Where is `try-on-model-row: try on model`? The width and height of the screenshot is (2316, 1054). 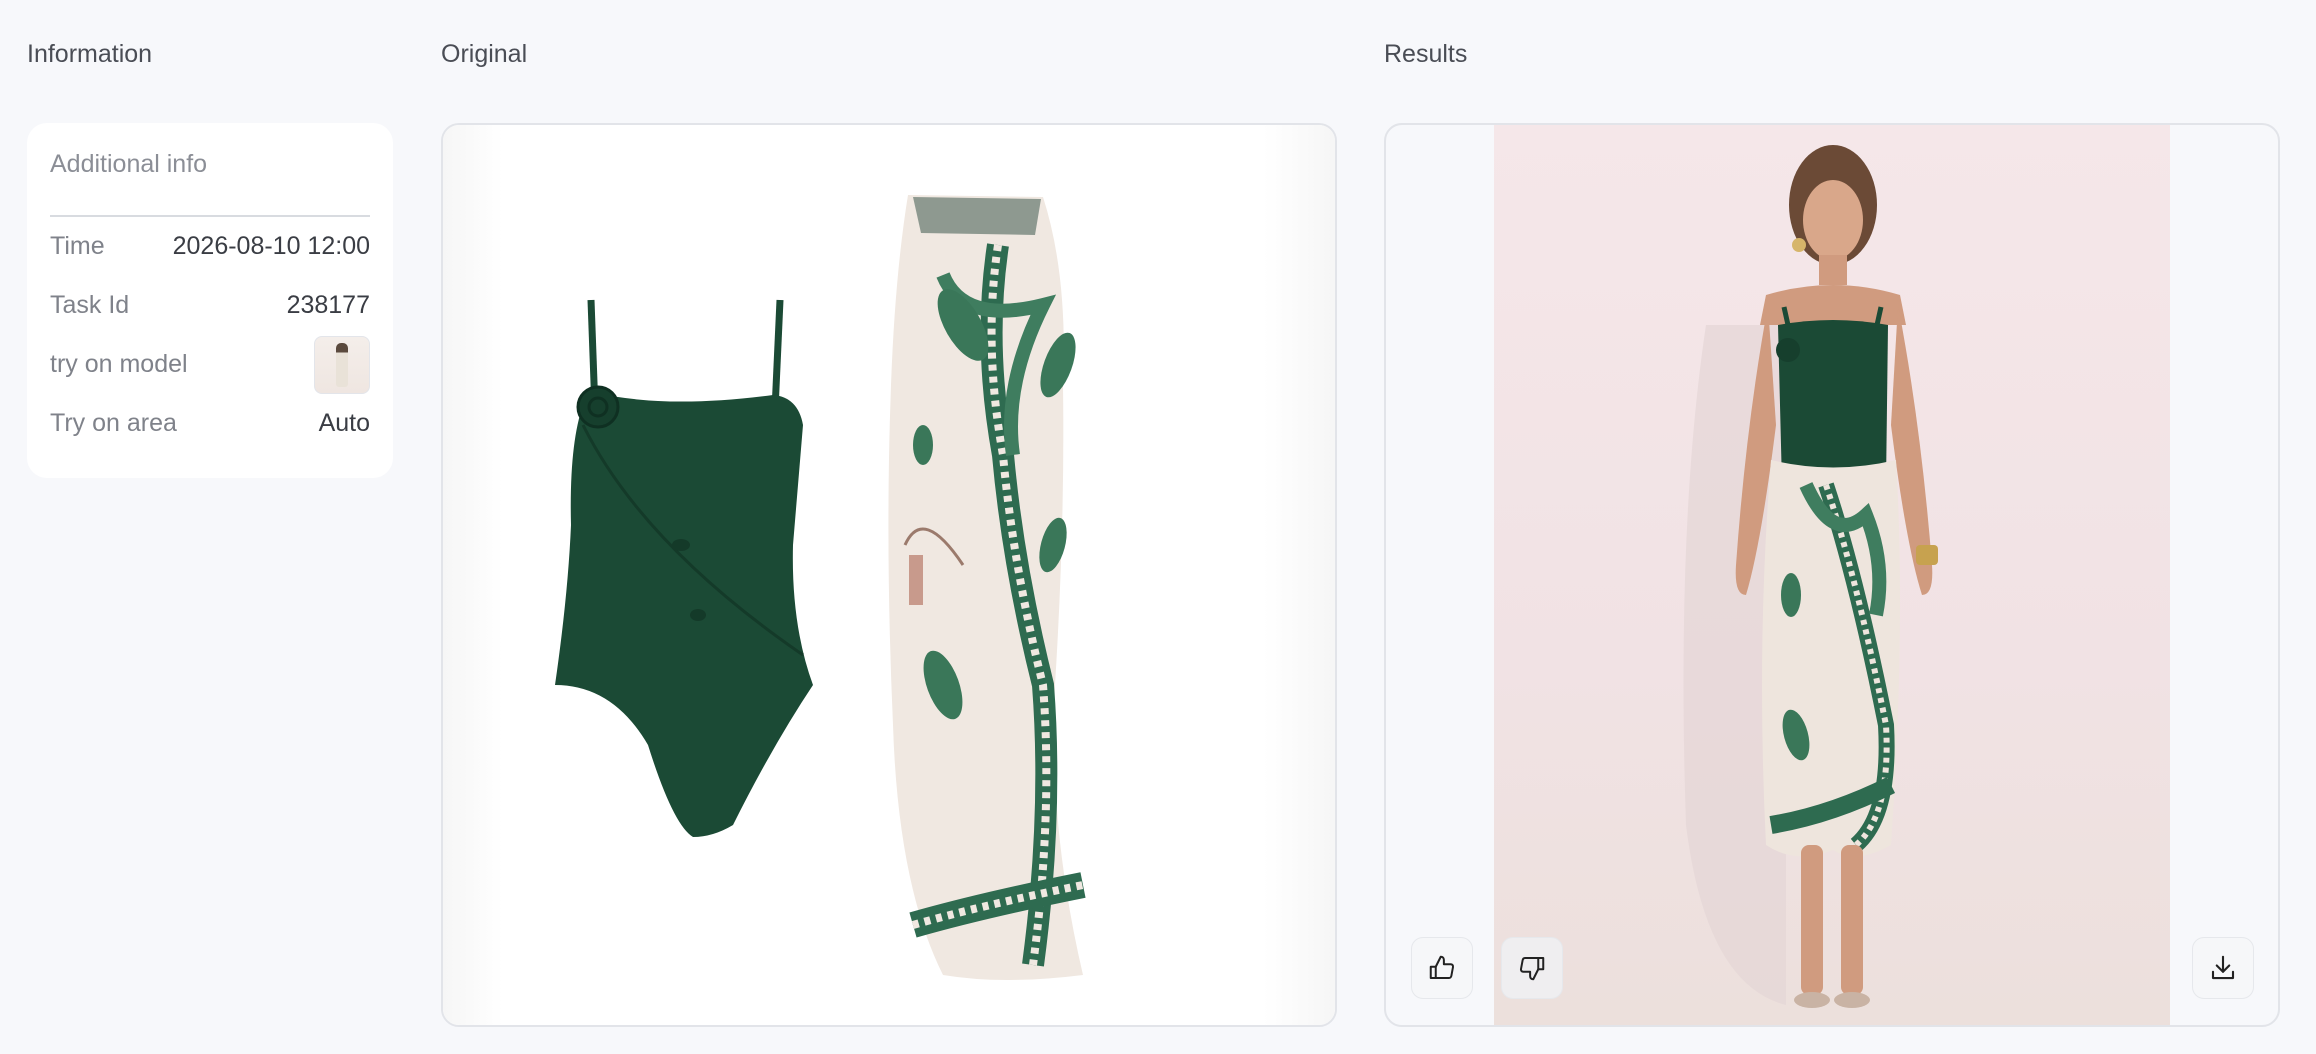
try-on-model-row: try on model is located at coordinates (210, 364).